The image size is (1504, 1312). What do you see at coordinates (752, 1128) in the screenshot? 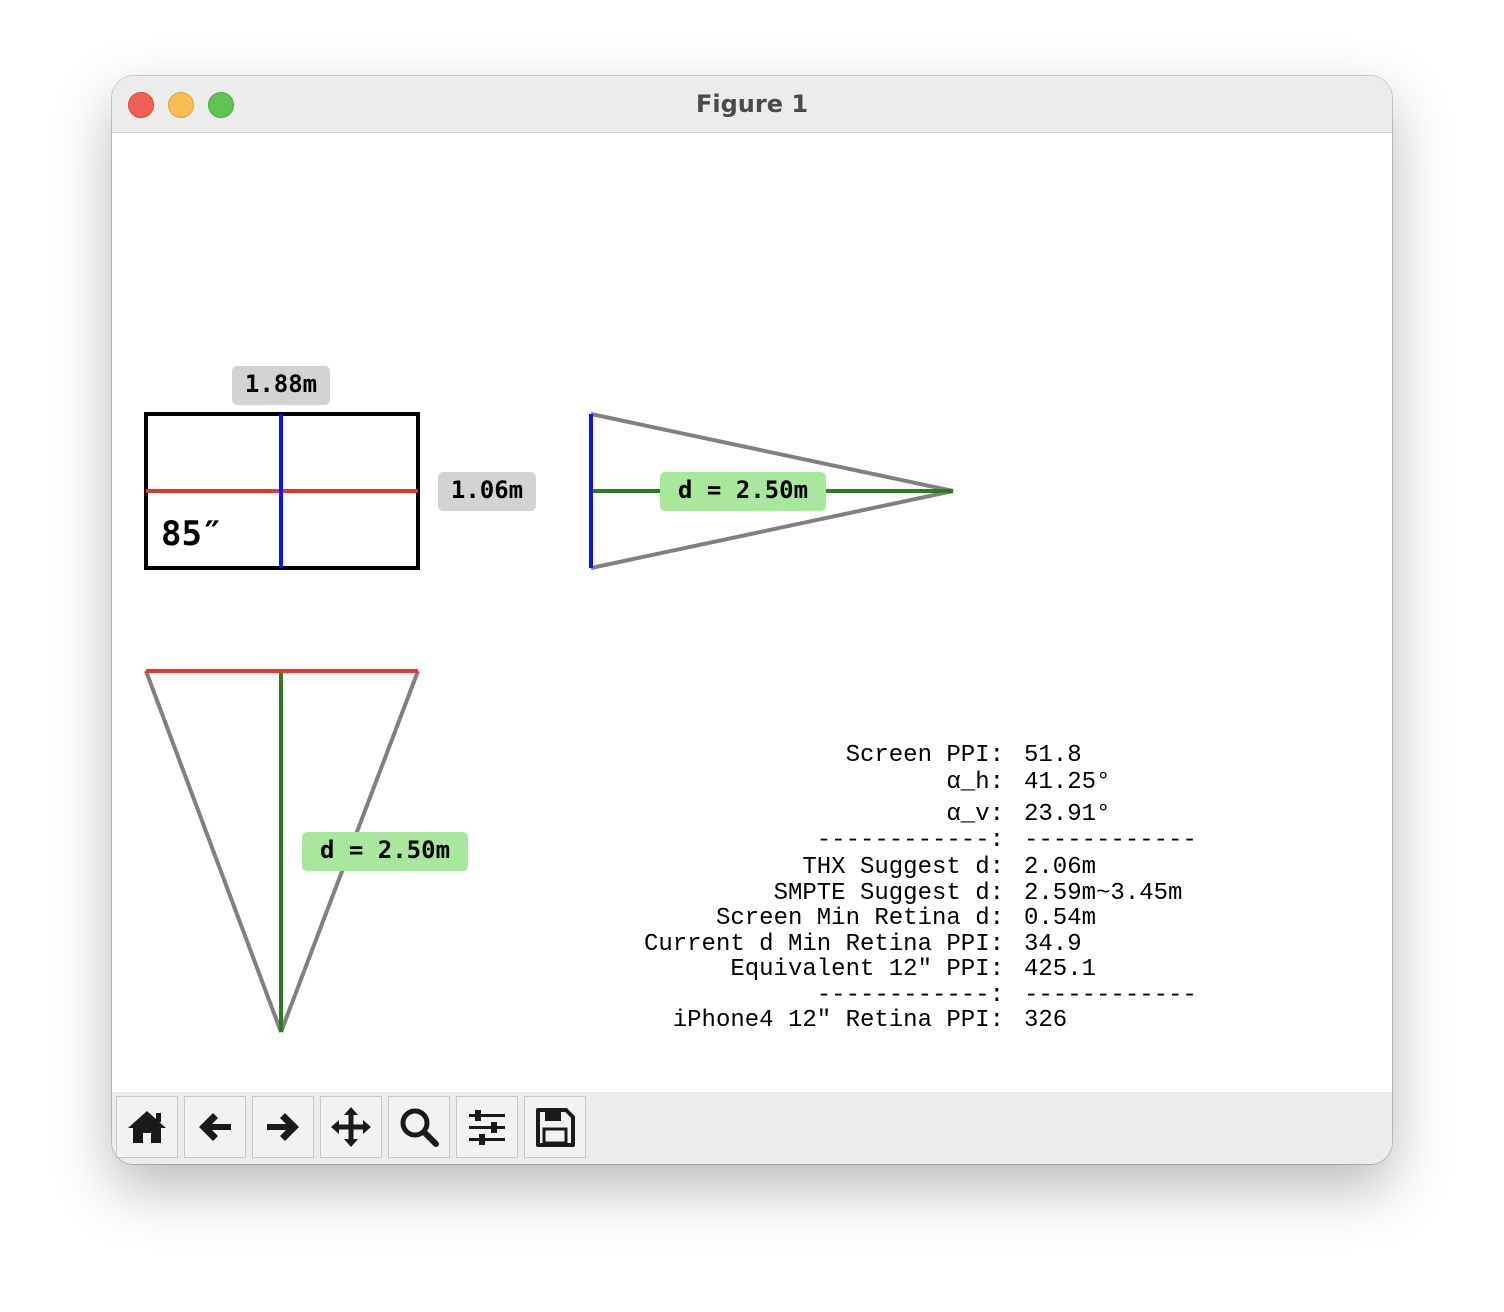
I see `navigation-toolbar` at bounding box center [752, 1128].